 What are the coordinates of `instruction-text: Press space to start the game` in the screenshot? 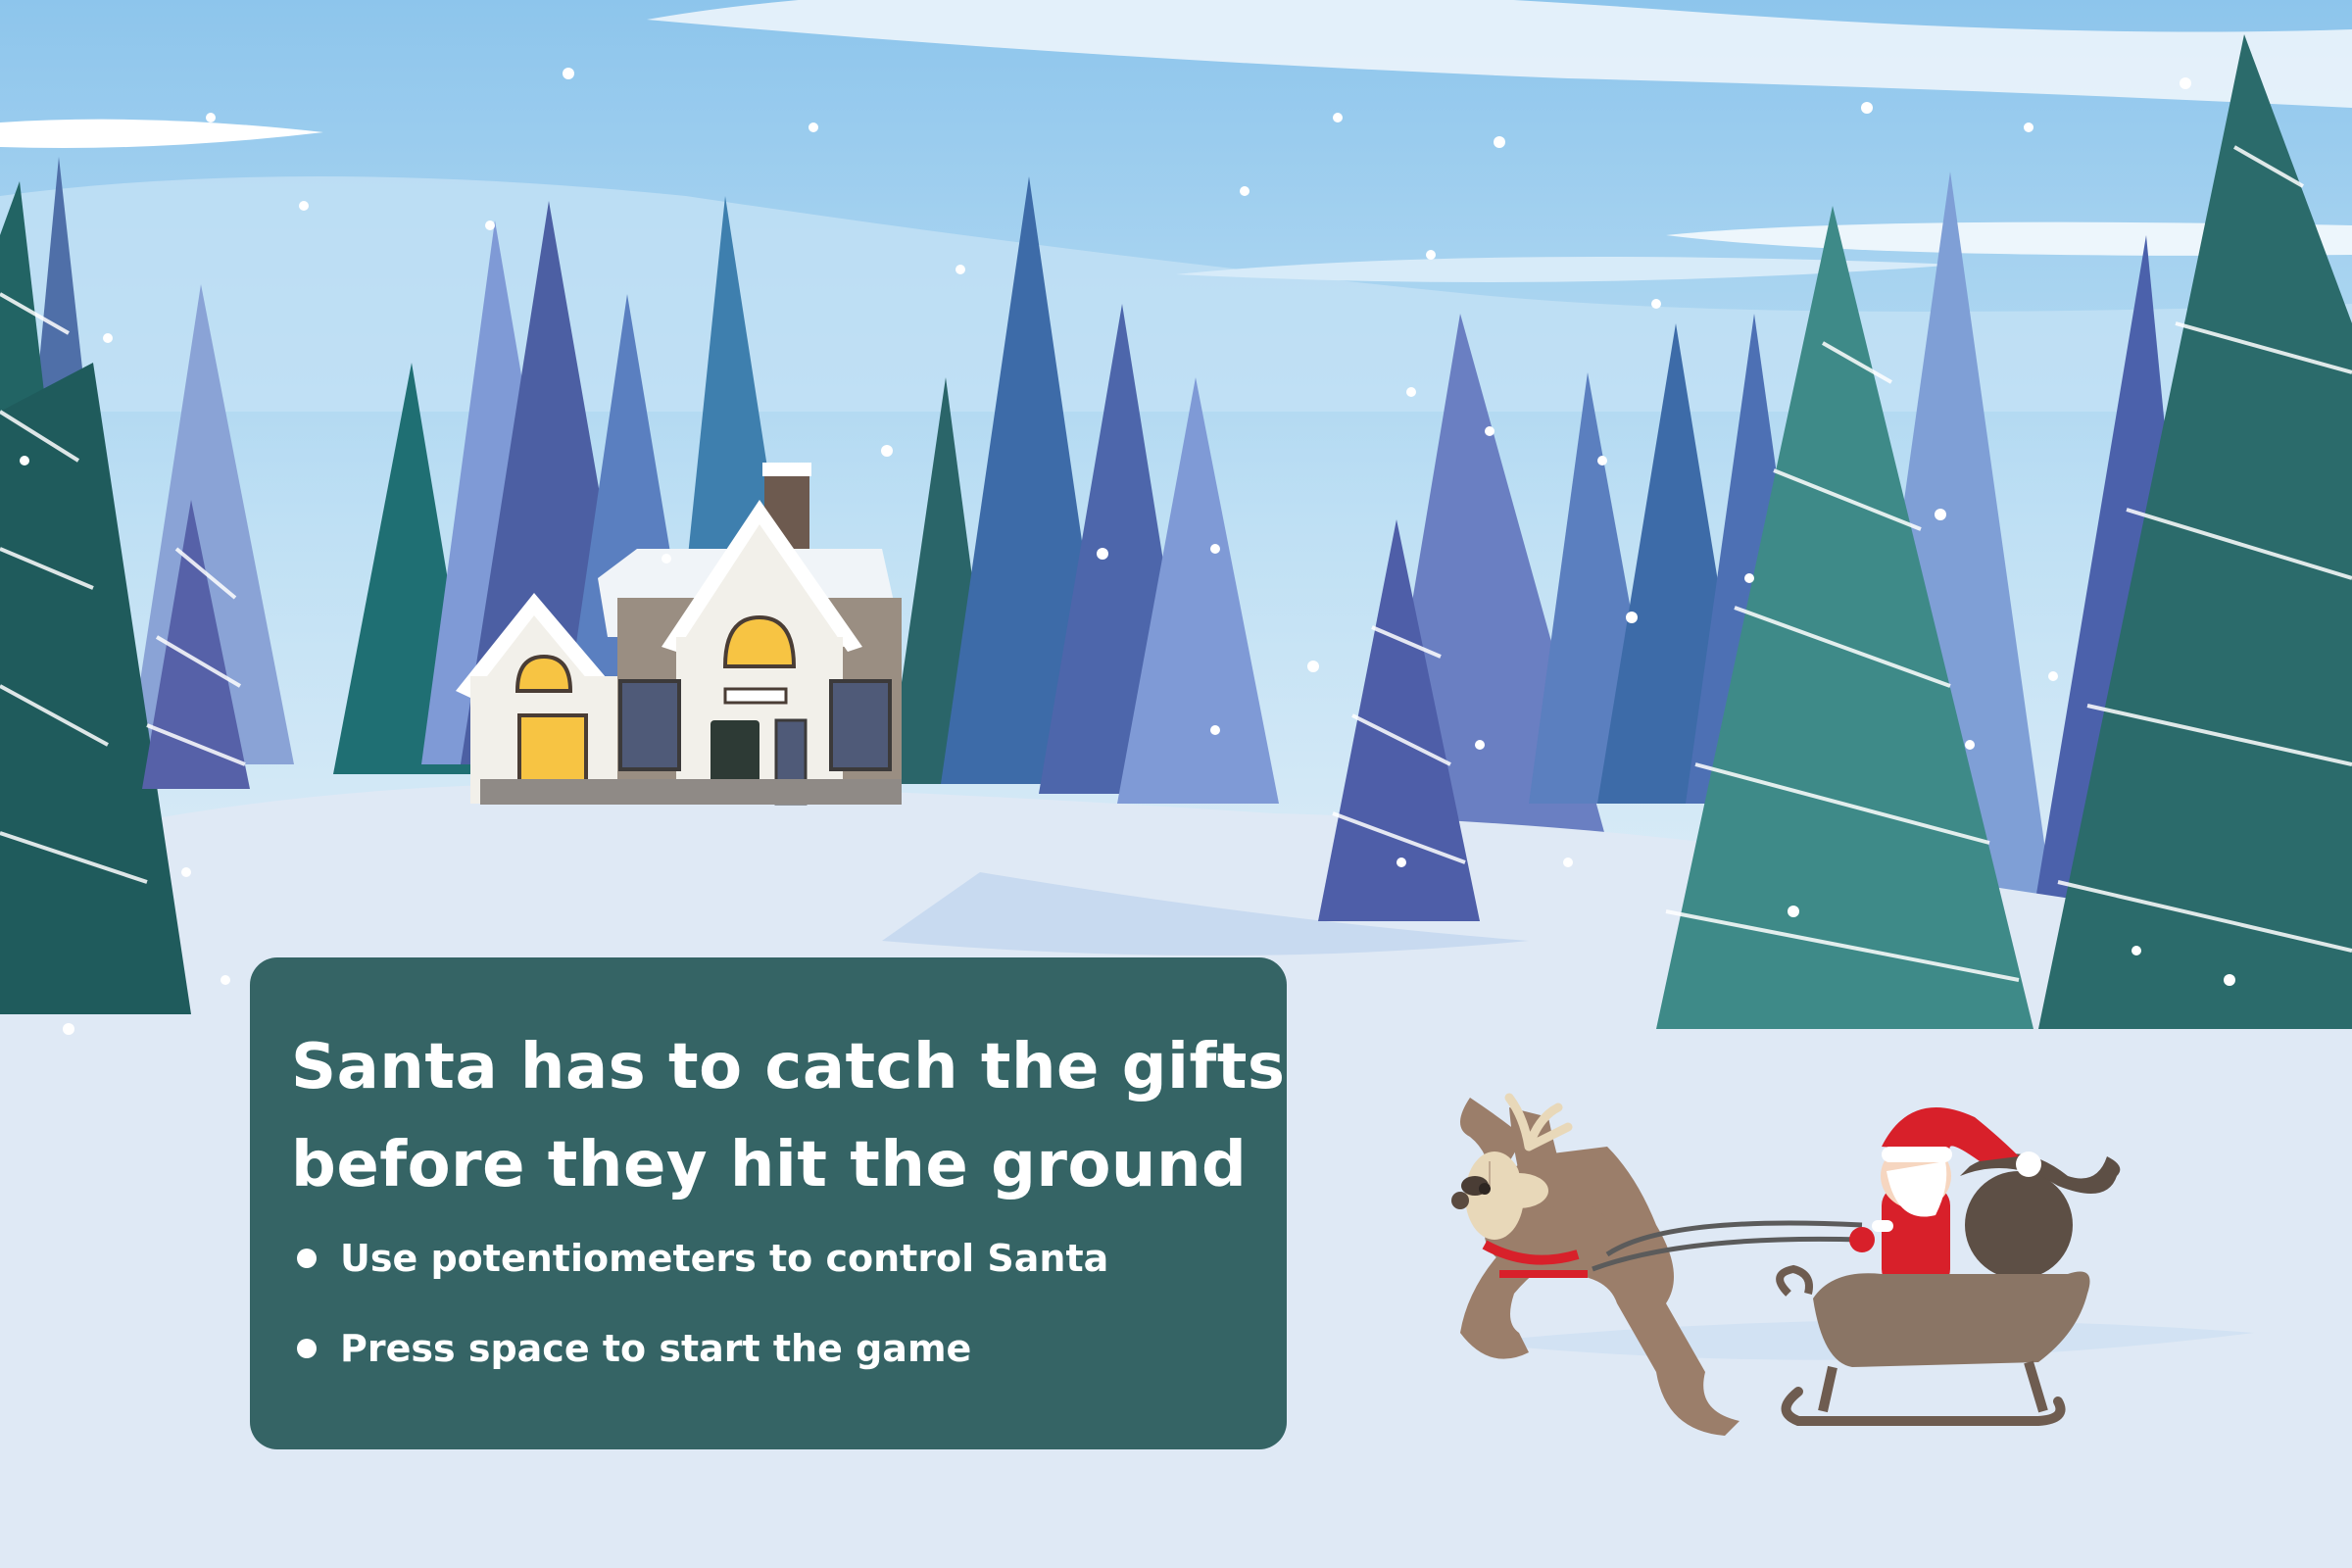 It's located at (656, 1348).